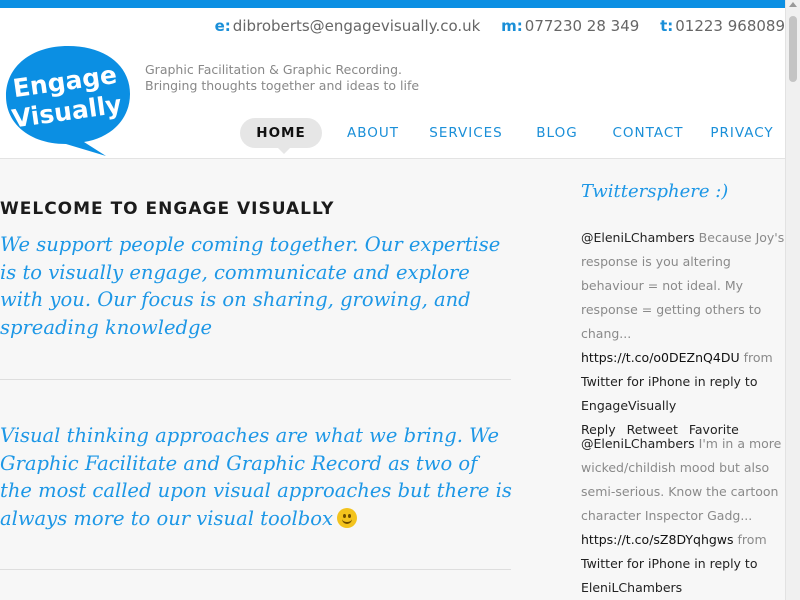  What do you see at coordinates (466, 133) in the screenshot?
I see `nav-services: SERVICES` at bounding box center [466, 133].